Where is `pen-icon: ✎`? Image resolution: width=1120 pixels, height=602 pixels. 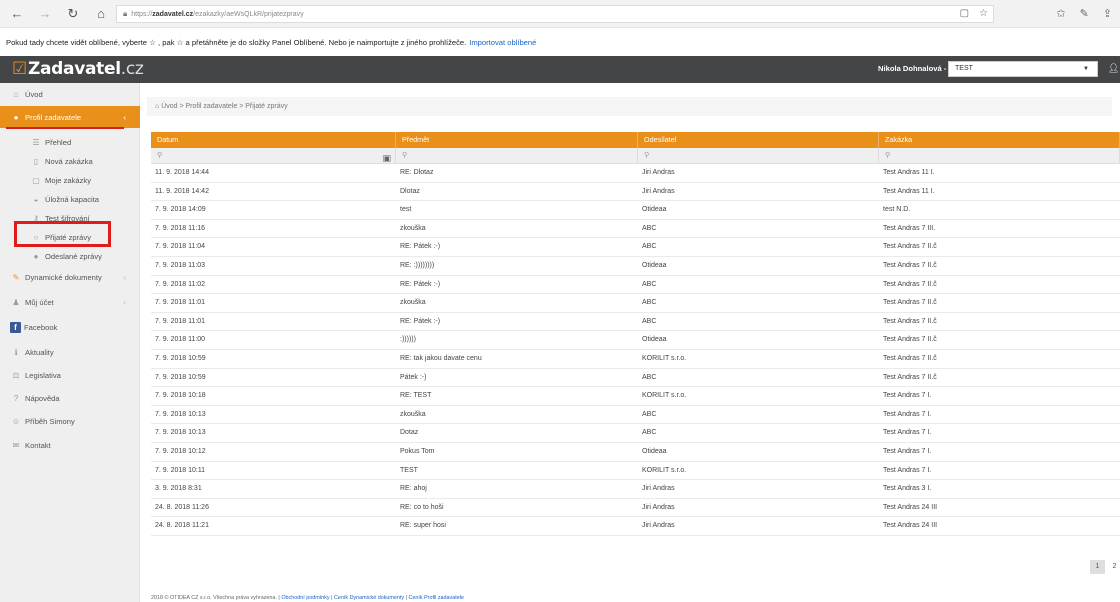 pen-icon: ✎ is located at coordinates (1084, 13).